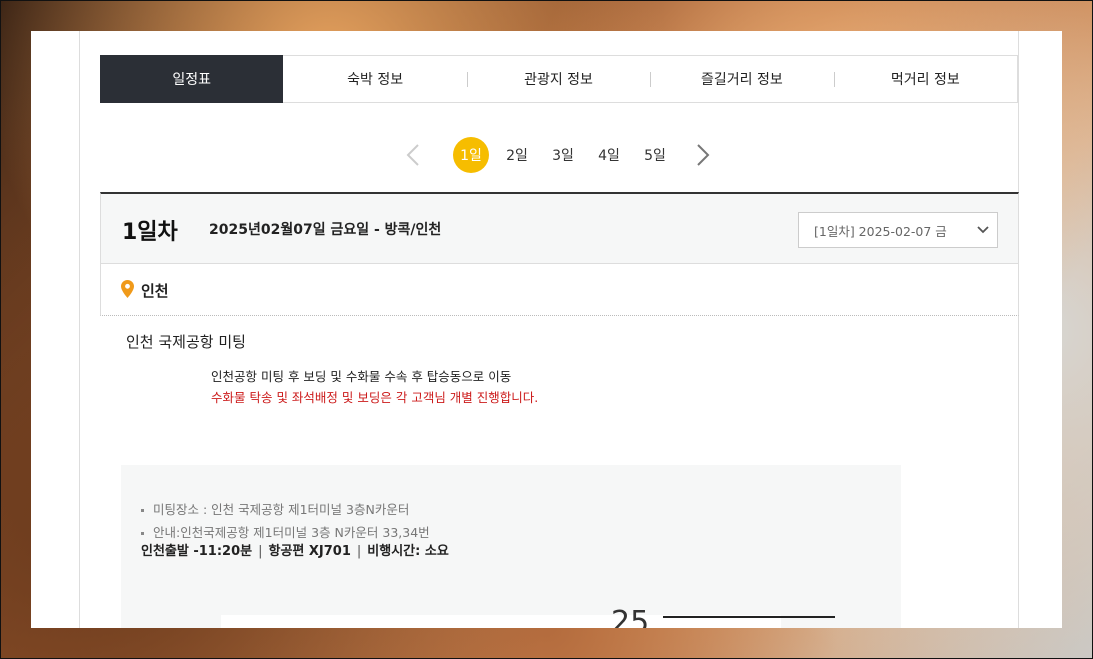 Image resolution: width=1093 pixels, height=659 pixels. I want to click on day-button-2: 2일, so click(517, 155).